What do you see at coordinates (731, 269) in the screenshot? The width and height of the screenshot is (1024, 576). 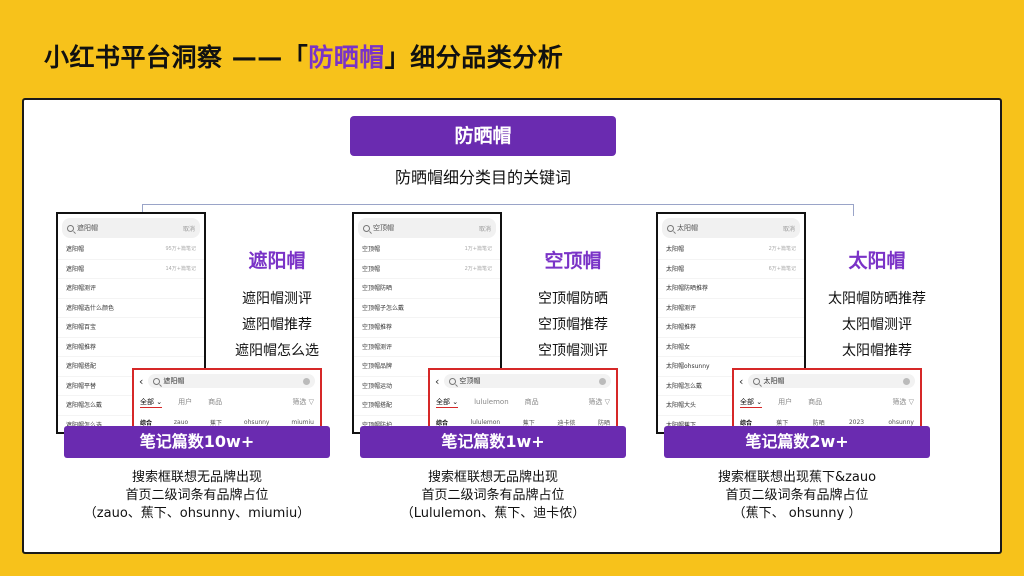 I see `suggestion-row: 太阳帽 6万+篇笔记` at bounding box center [731, 269].